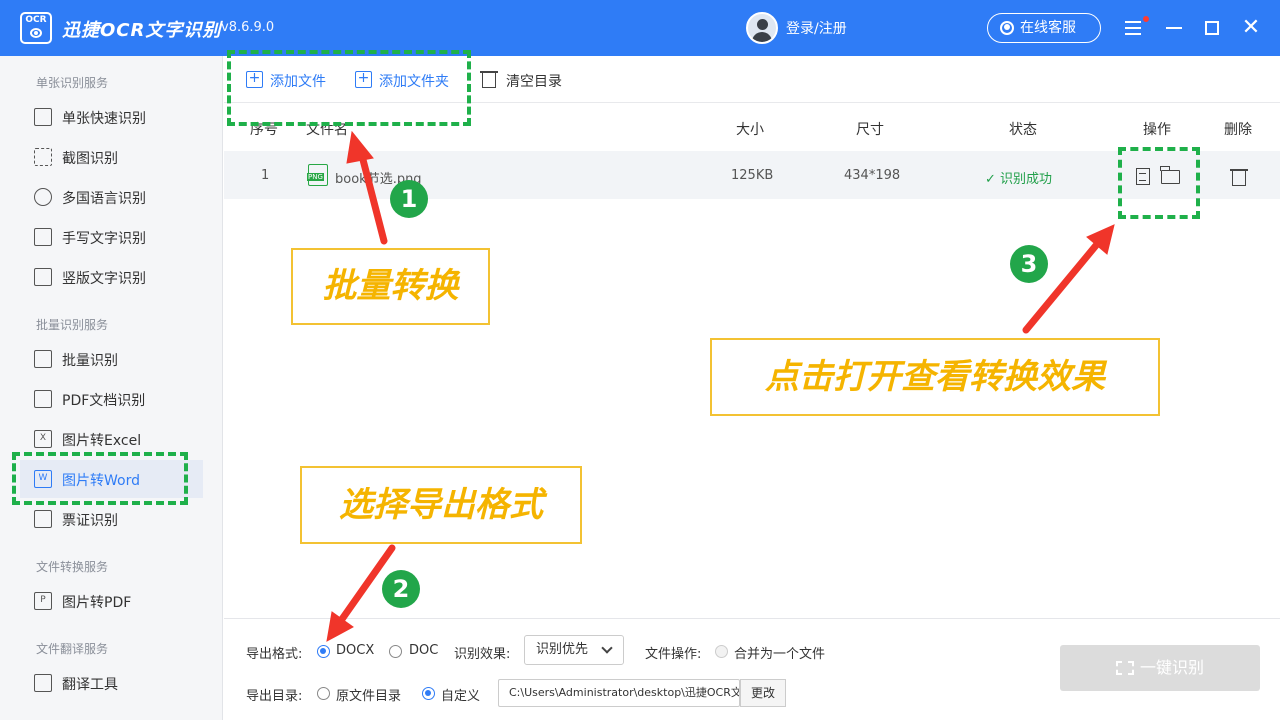  I want to click on login-link: 登录/注册, so click(816, 28).